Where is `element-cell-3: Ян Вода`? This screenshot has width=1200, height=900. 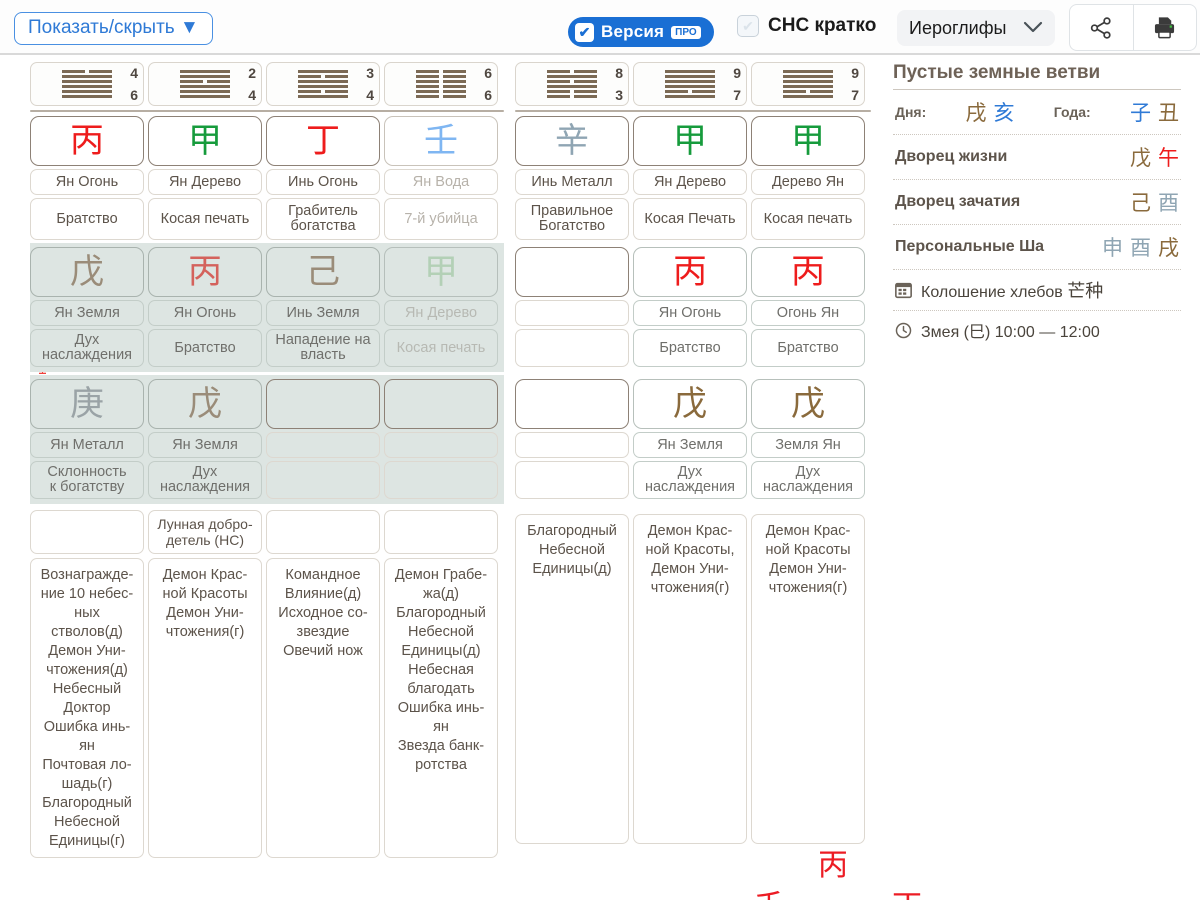 element-cell-3: Ян Вода is located at coordinates (441, 182).